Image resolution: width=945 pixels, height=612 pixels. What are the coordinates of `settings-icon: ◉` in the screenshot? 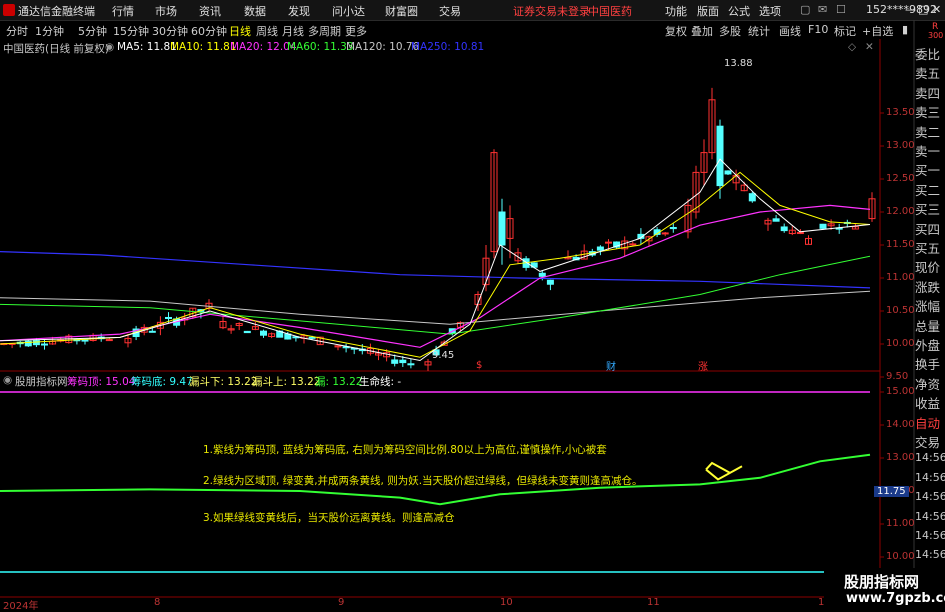 It's located at (7, 380).